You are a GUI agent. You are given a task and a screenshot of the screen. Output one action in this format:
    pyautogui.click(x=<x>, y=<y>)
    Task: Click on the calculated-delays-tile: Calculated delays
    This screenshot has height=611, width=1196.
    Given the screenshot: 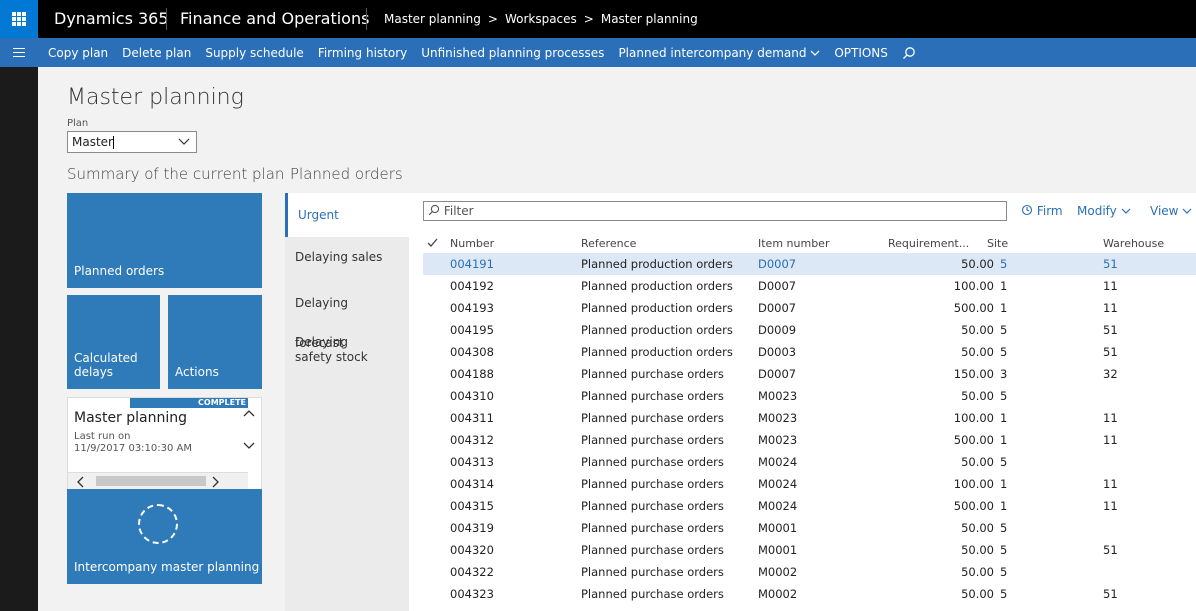 What is the action you would take?
    pyautogui.click(x=113, y=342)
    